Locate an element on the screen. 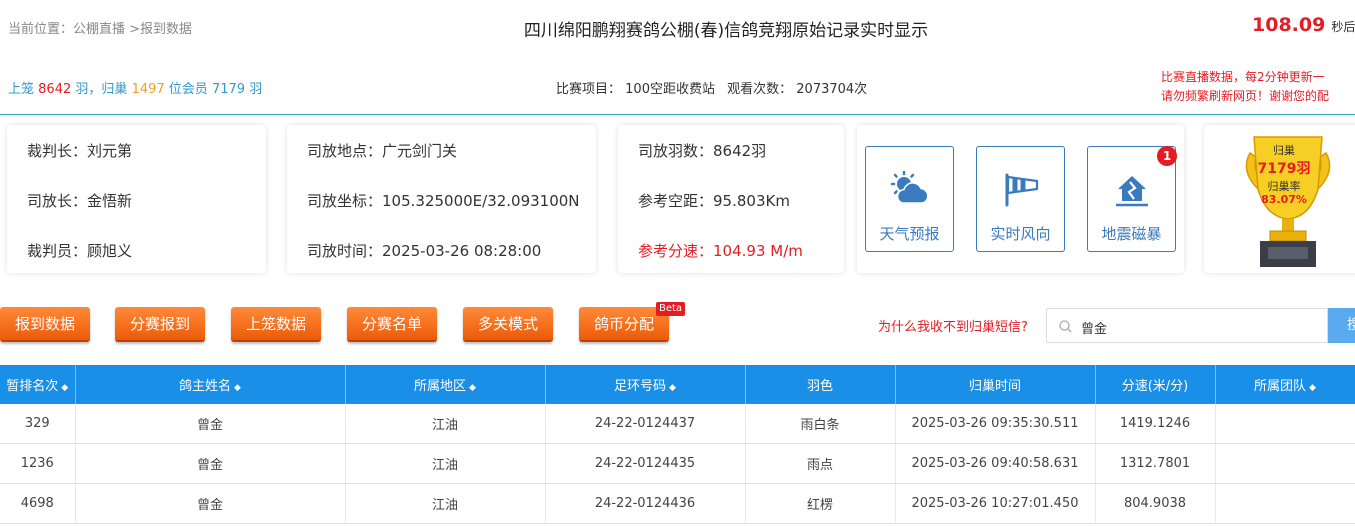 Image resolution: width=1355 pixels, height=526 pixels. cell-return-time: 2025-03-26 09:35:30.511 is located at coordinates (995, 424).